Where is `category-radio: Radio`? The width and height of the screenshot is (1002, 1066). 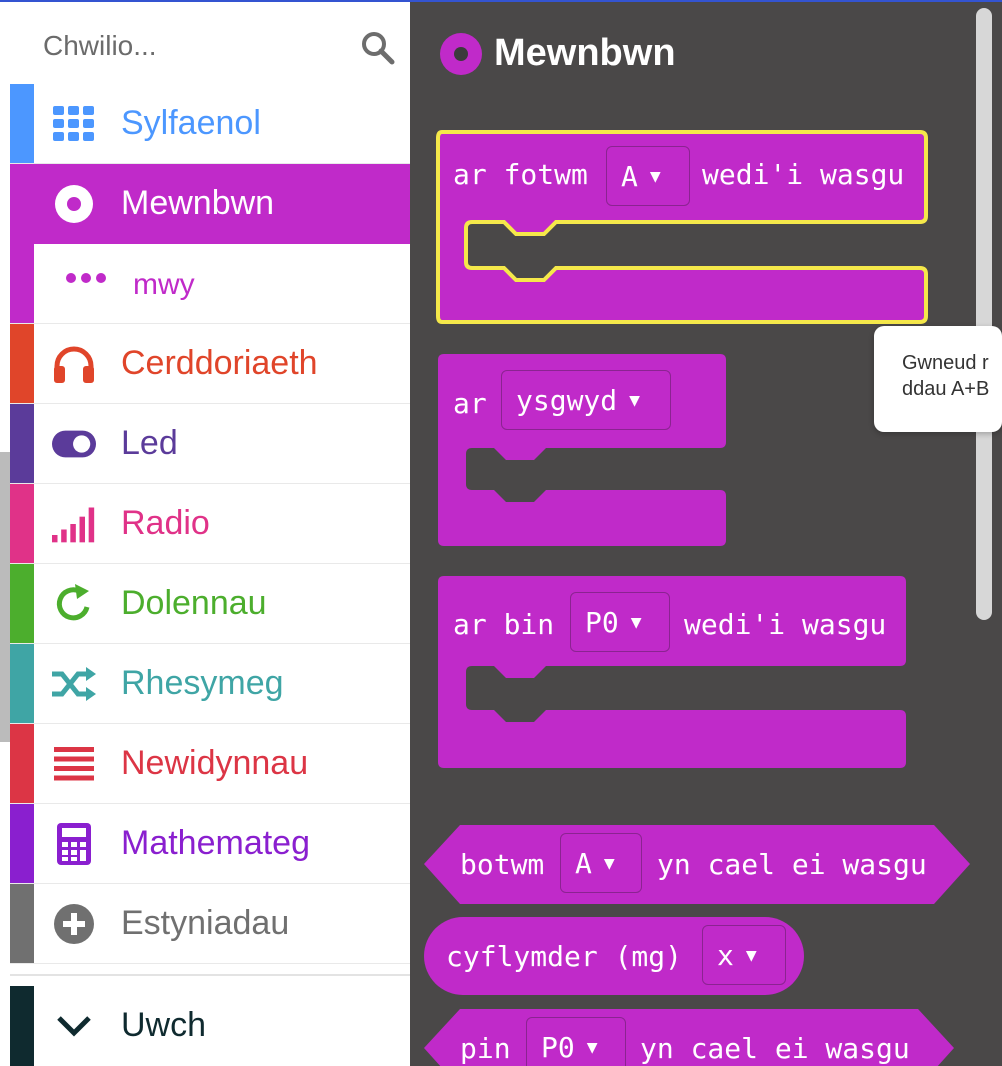 category-radio: Radio is located at coordinates (210, 524).